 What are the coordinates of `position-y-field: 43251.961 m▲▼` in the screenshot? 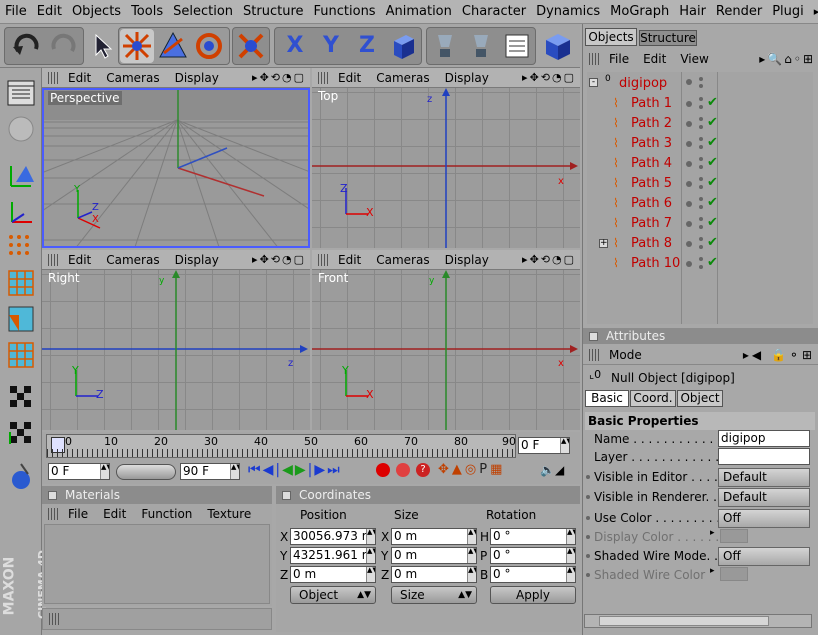 It's located at (333, 555).